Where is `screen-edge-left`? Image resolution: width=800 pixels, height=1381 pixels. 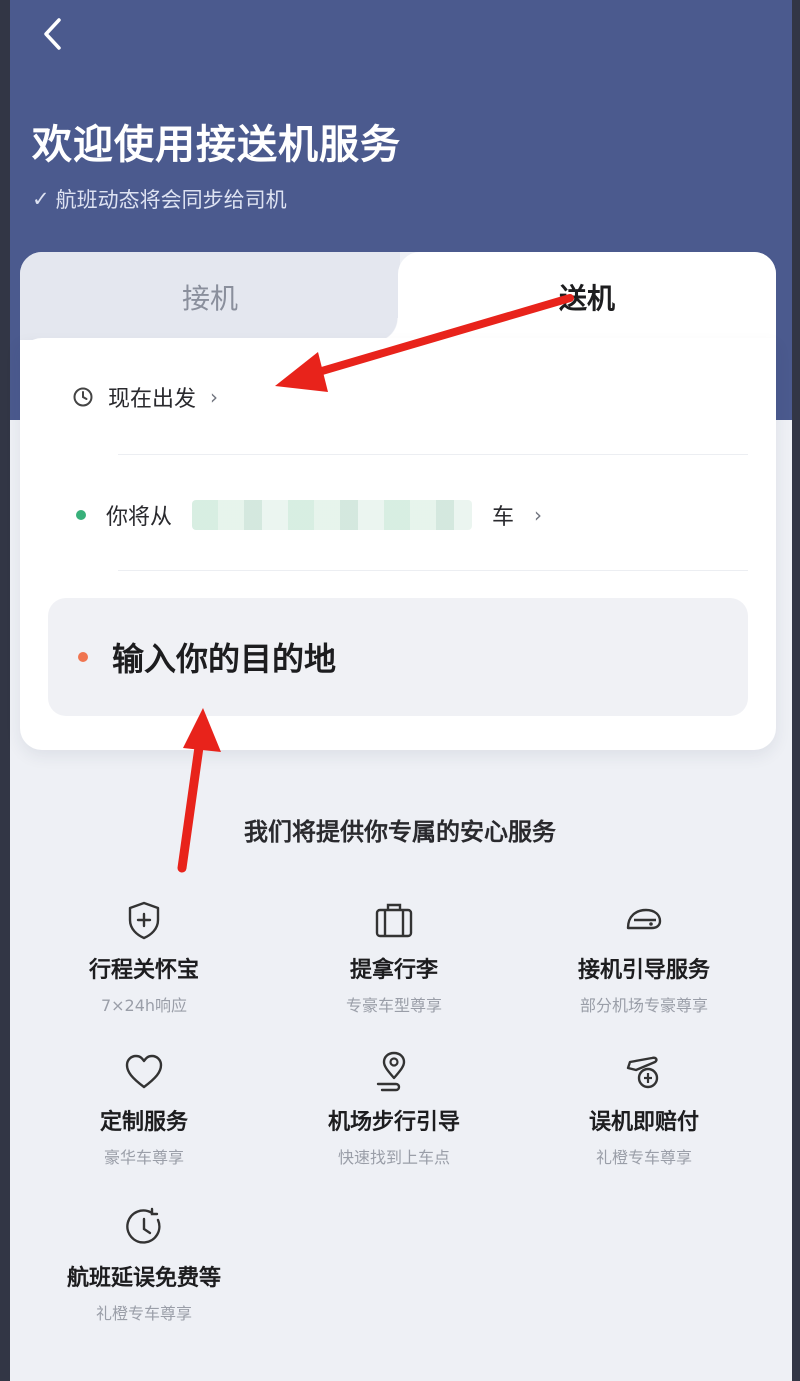 screen-edge-left is located at coordinates (5, 690).